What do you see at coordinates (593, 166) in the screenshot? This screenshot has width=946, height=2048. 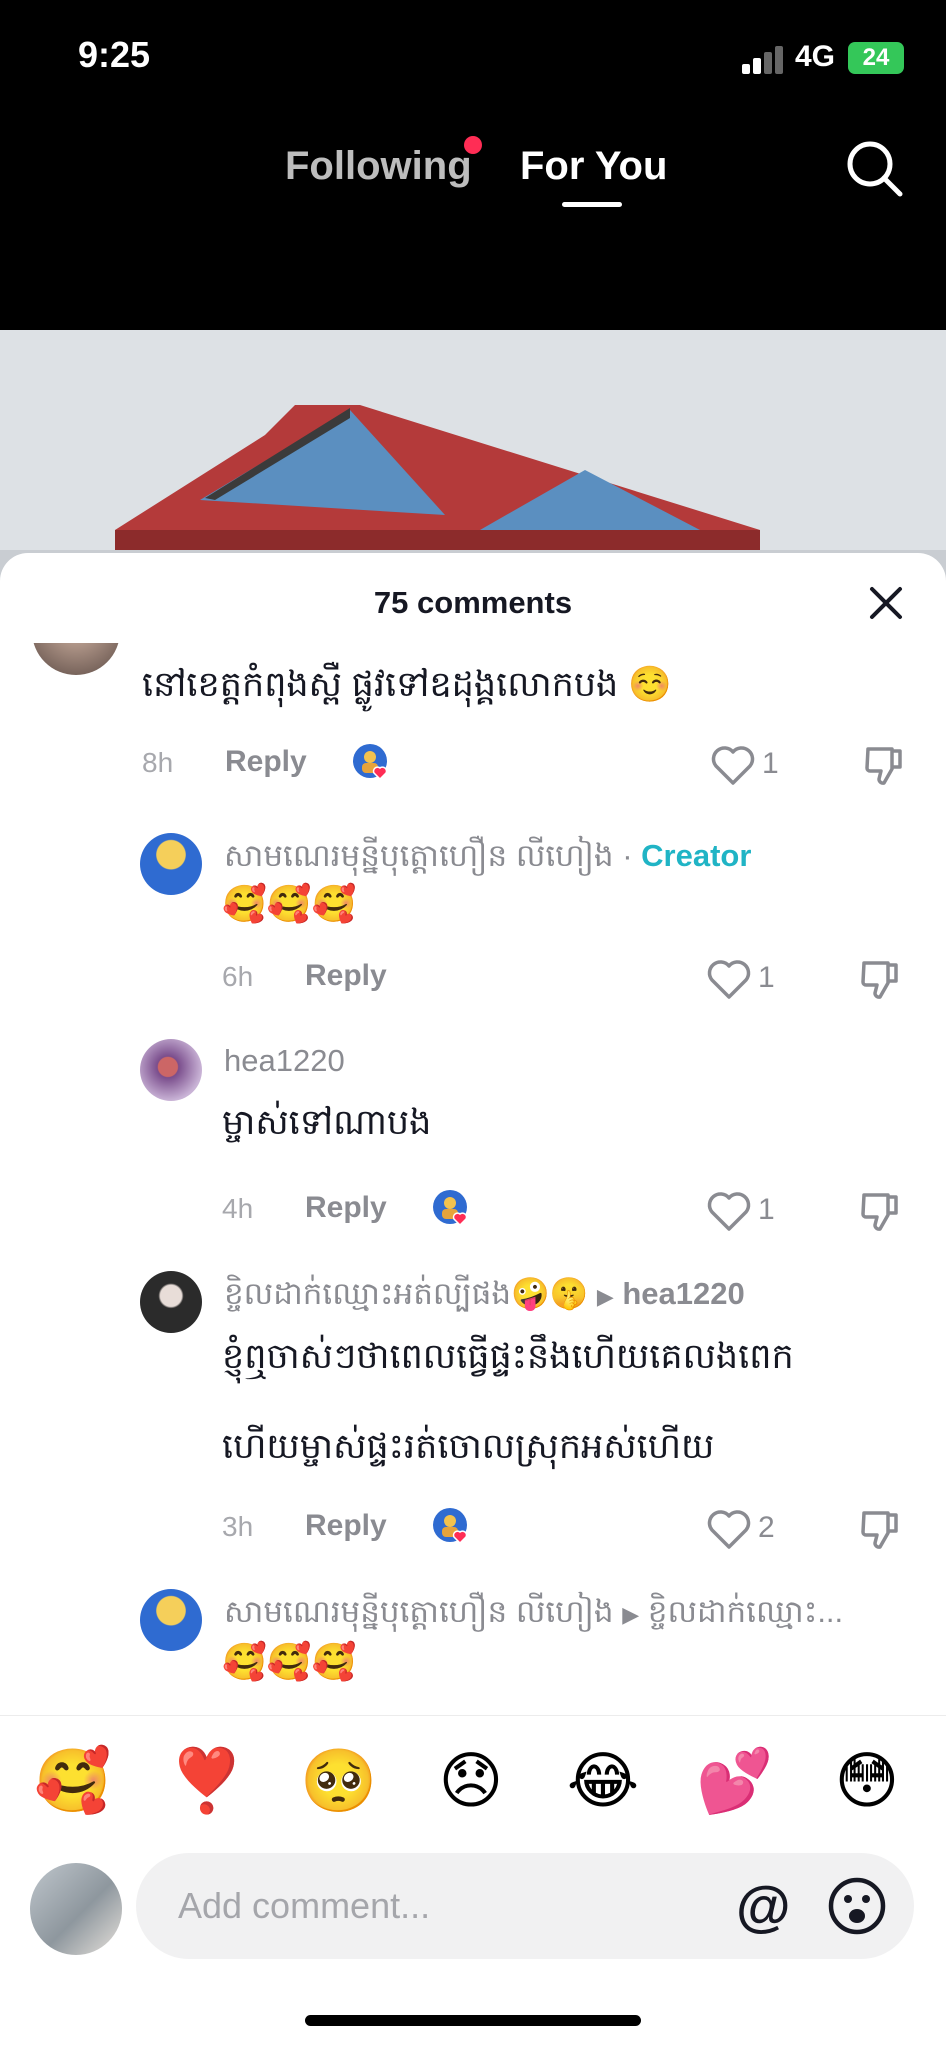 I see `tab-for-you: For You` at bounding box center [593, 166].